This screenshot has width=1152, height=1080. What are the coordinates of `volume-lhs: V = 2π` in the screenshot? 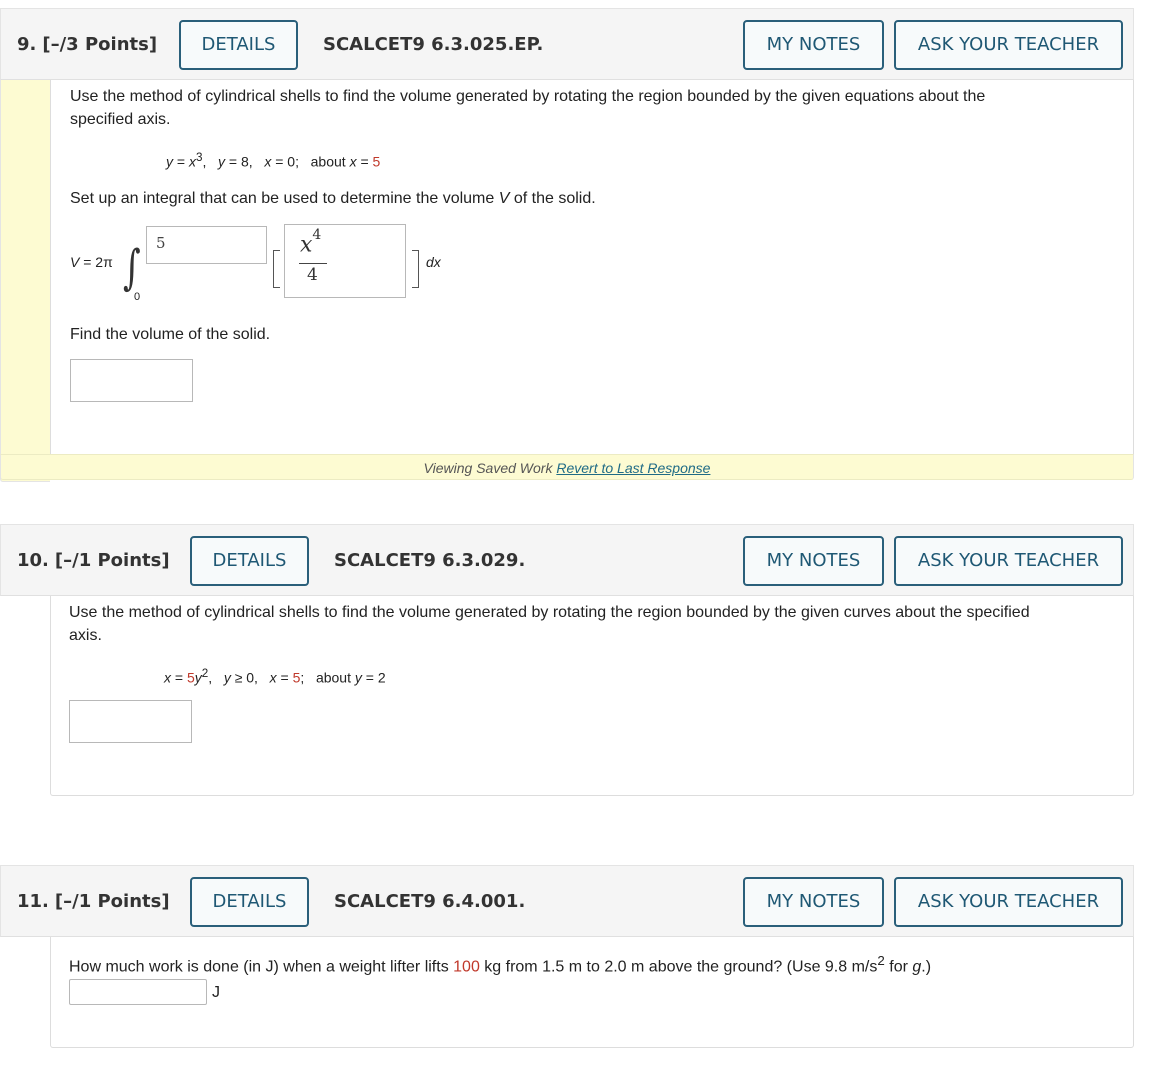 It's located at (91, 262).